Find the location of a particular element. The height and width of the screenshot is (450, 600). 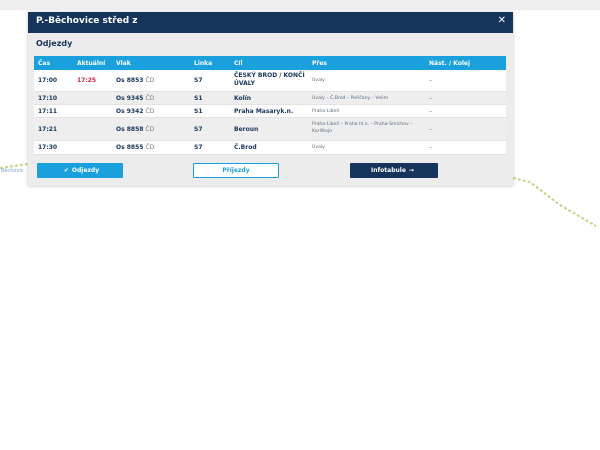

cell-train: Os 8855 ČD is located at coordinates (135, 147).